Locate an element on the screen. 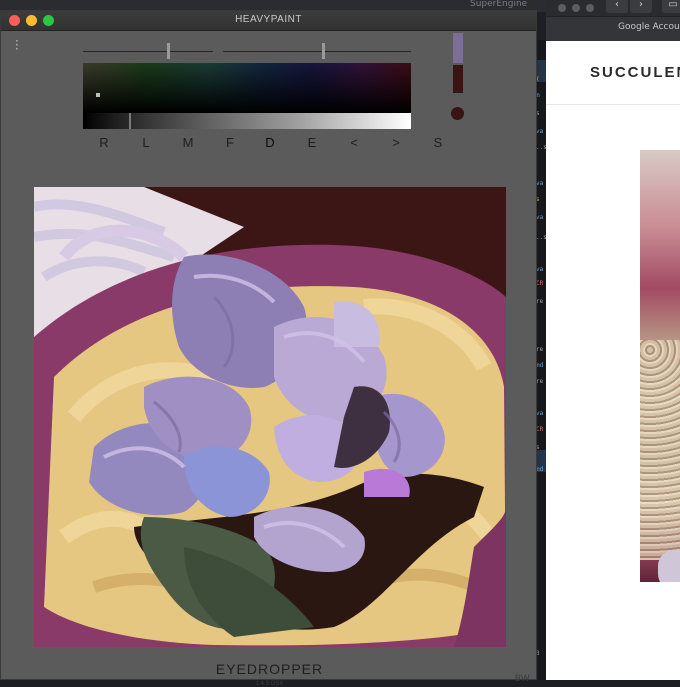  window-title: HEAVYPAINT is located at coordinates (268, 19).